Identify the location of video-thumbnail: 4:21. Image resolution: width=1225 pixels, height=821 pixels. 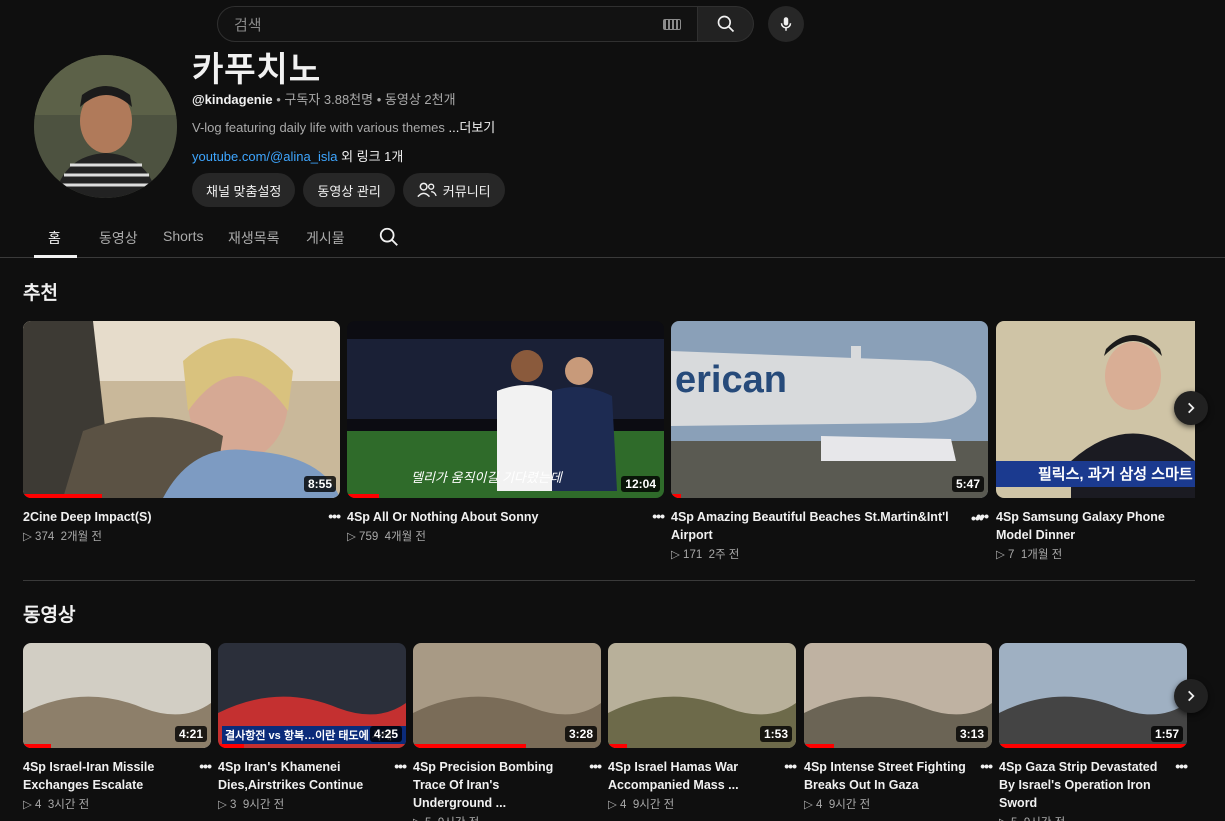
(117, 695).